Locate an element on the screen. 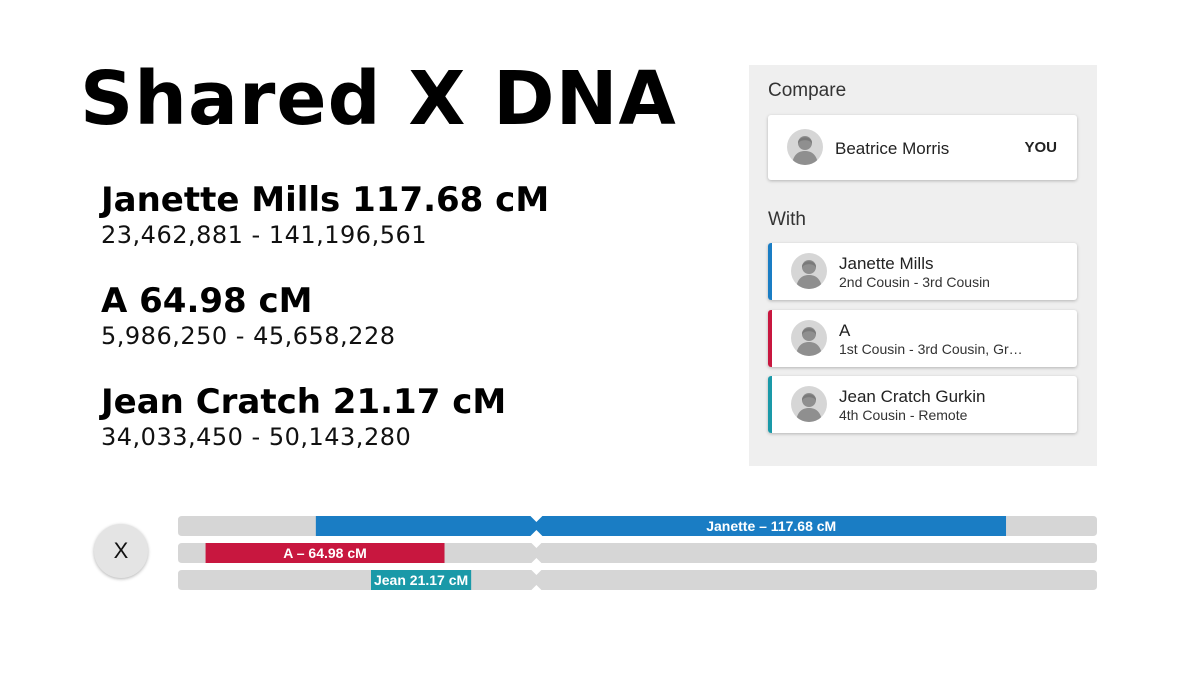 The image size is (1200, 675). segment-label: Jean 21.17 cM is located at coordinates (421, 580).